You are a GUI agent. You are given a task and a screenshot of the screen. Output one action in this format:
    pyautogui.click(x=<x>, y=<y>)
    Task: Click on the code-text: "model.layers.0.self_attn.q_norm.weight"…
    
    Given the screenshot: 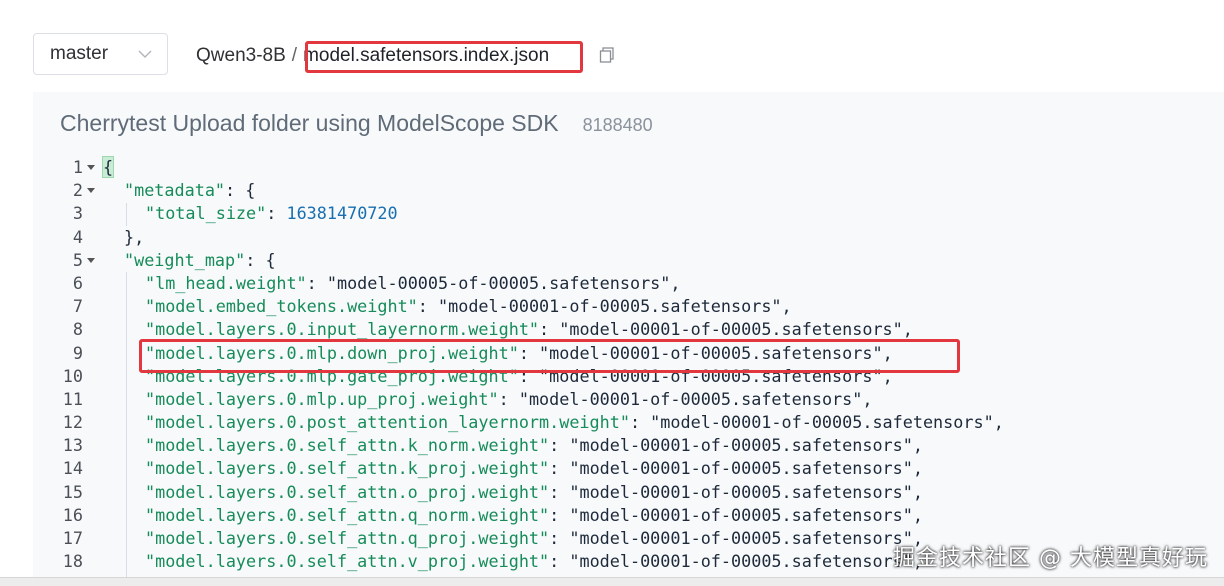 What is the action you would take?
    pyautogui.click(x=534, y=515)
    